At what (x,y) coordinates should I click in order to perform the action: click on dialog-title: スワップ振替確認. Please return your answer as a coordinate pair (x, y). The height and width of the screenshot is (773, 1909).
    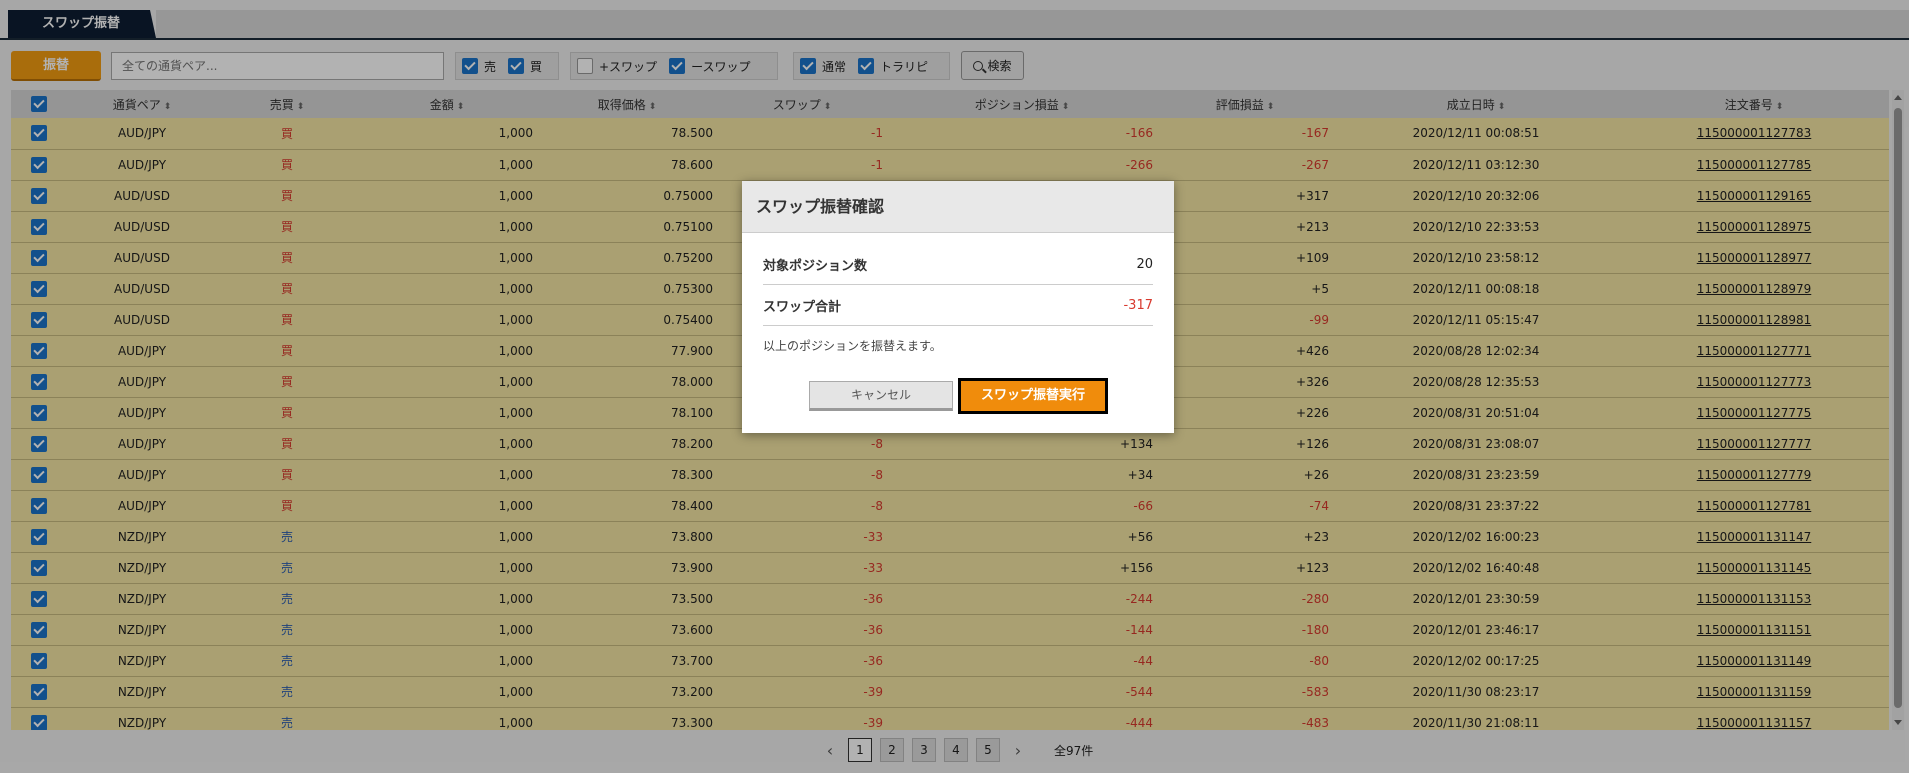
    Looking at the image, I should click on (958, 207).